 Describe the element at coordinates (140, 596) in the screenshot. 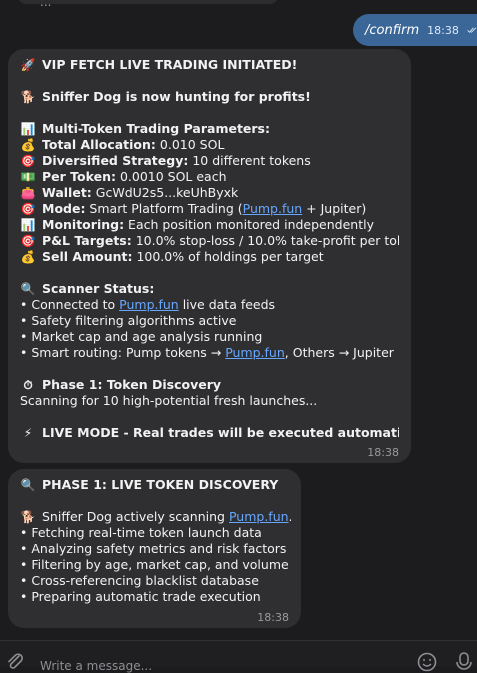

I see `line-text: • Preparing automatic trade execution` at that location.